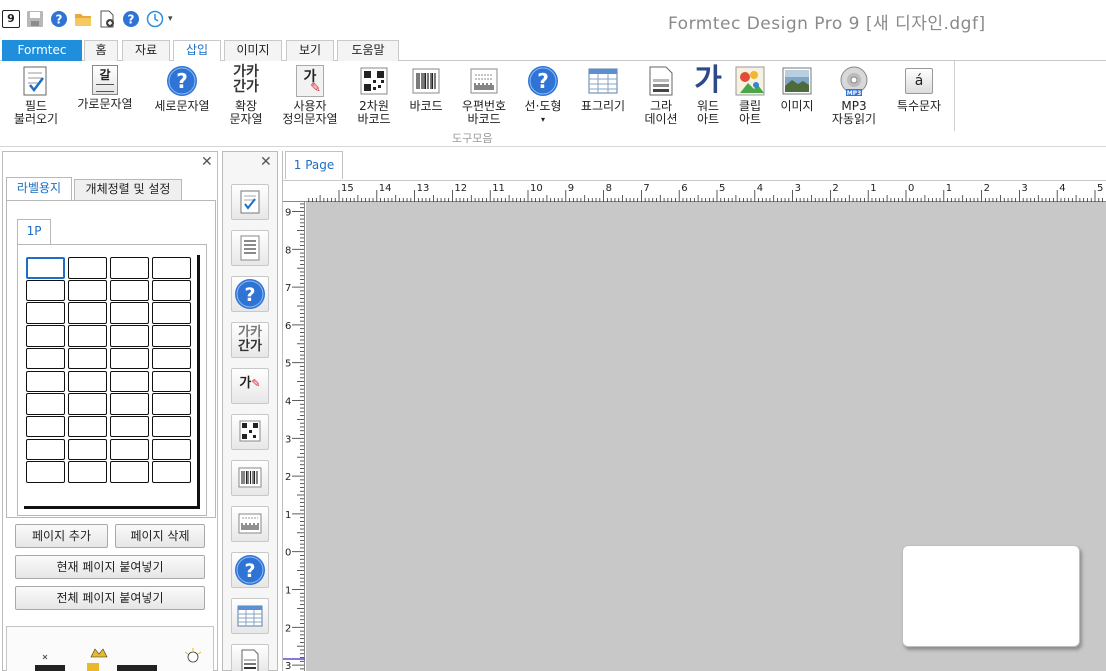 This screenshot has height=671, width=1106. Describe the element at coordinates (146, 50) in the screenshot. I see `tab-data: 자료` at that location.